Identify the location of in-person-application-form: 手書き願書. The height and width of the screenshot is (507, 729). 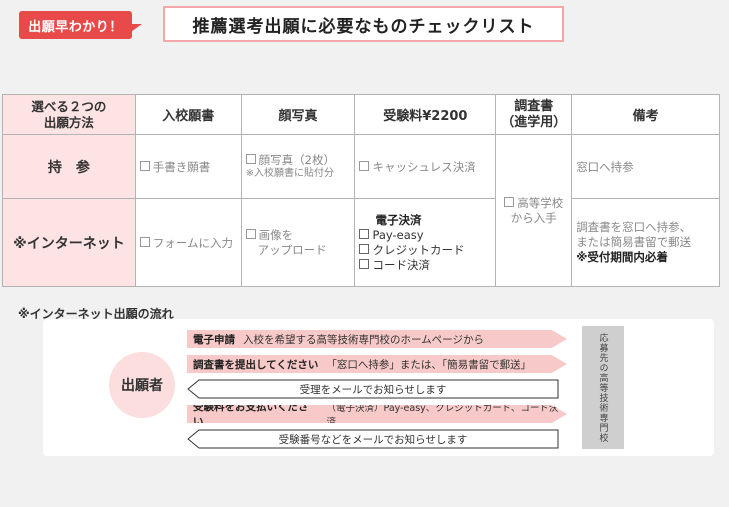
(188, 166).